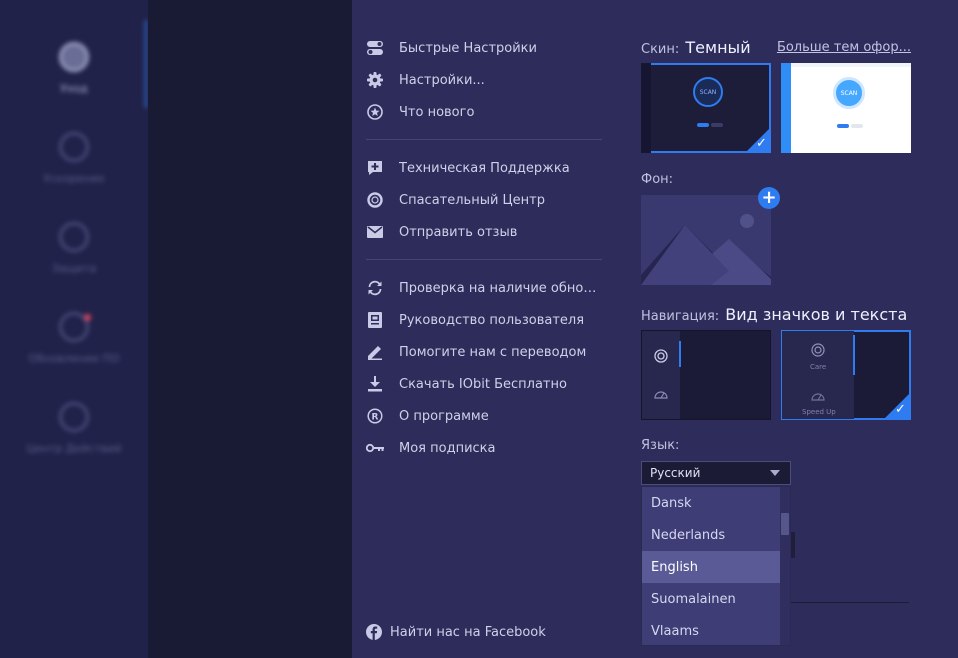  I want to click on menu-item-feedback: Отправить отзыв, so click(484, 232).